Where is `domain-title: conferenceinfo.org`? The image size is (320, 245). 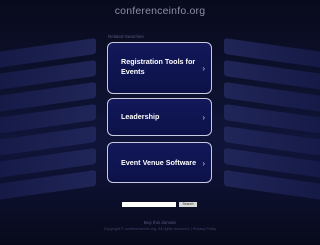
domain-title: conferenceinfo.org is located at coordinates (160, 11).